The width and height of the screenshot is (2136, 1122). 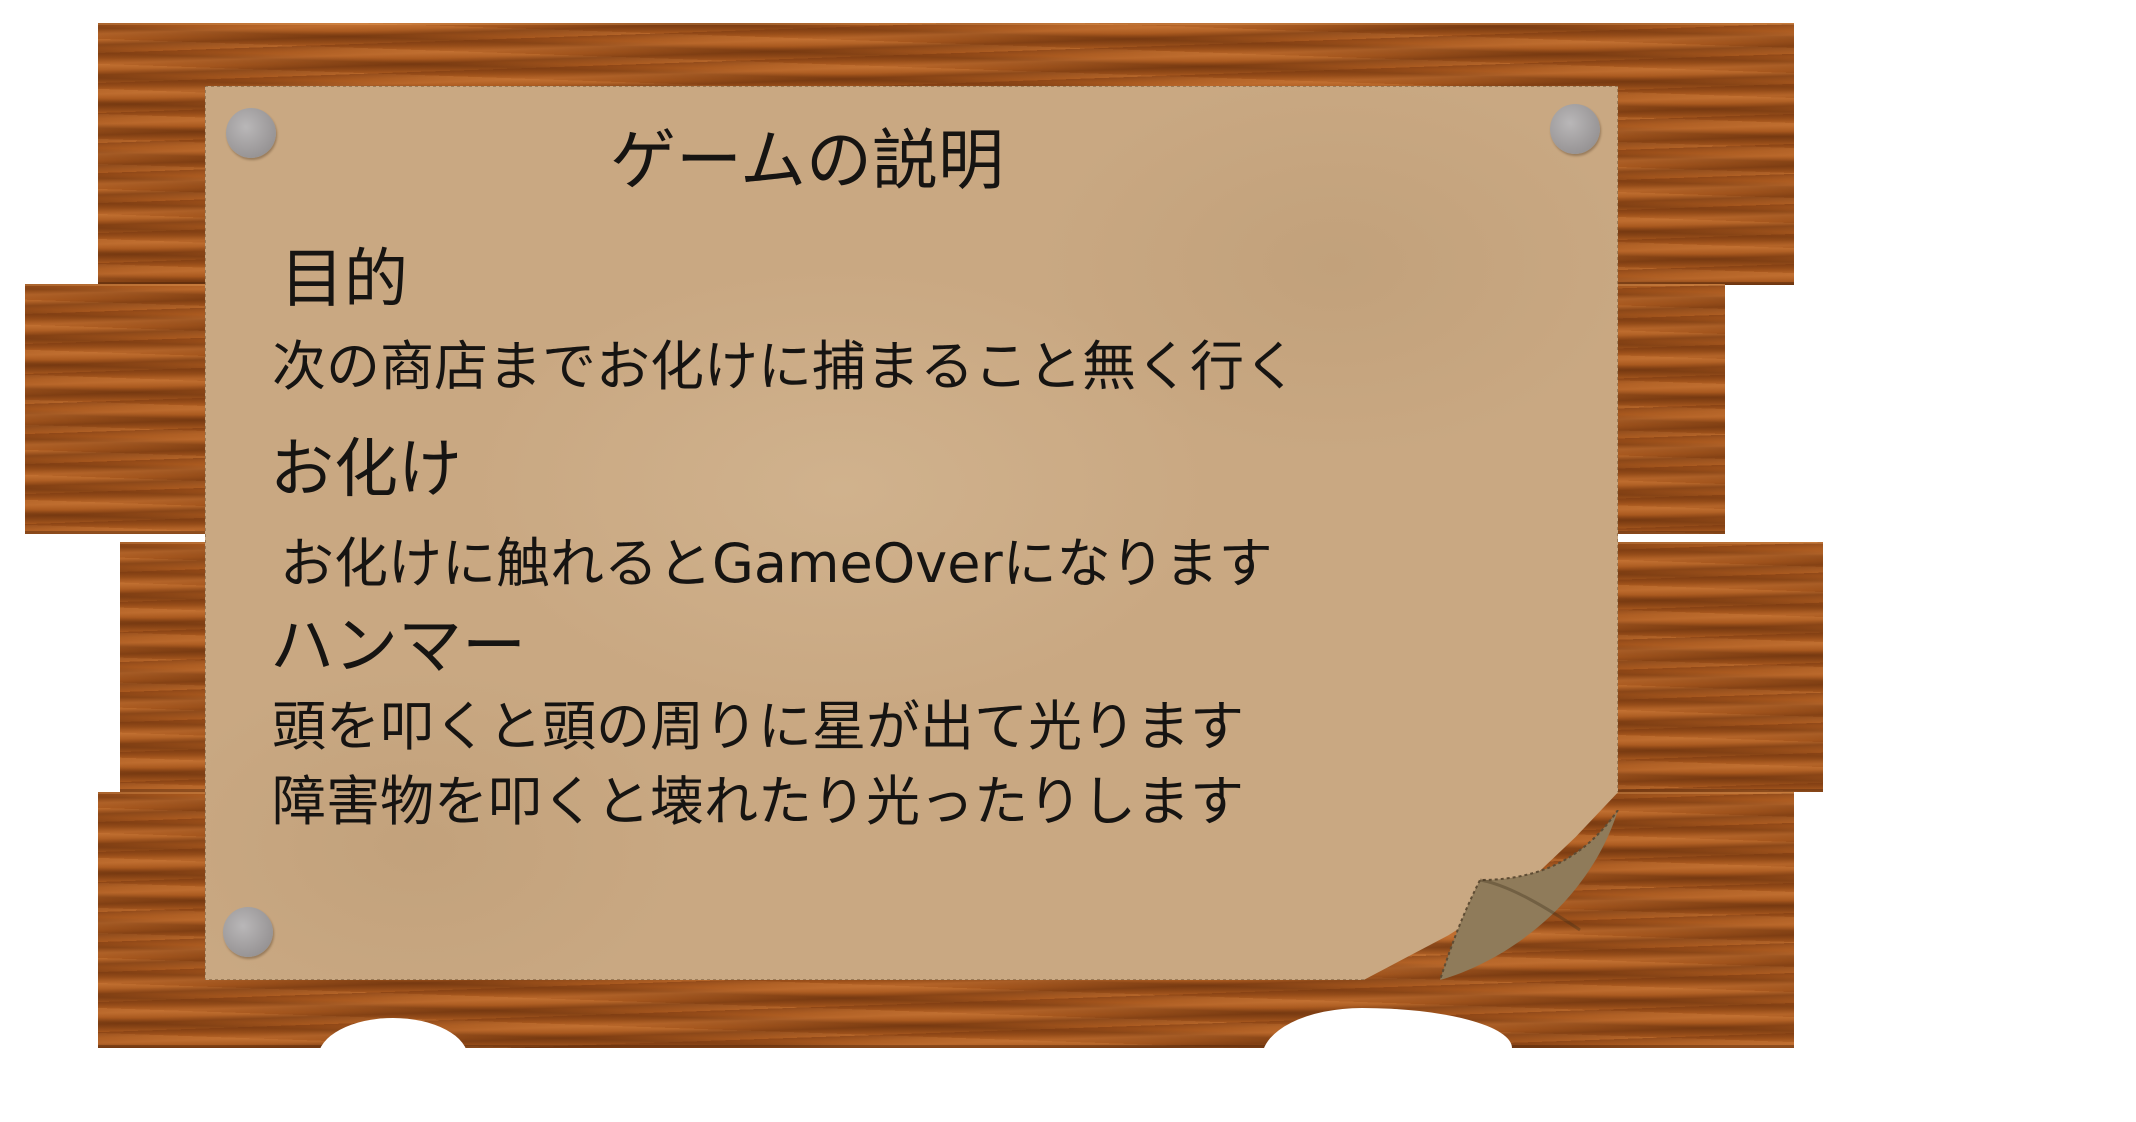 I want to click on paper-curl-corner, so click(x=1529, y=895).